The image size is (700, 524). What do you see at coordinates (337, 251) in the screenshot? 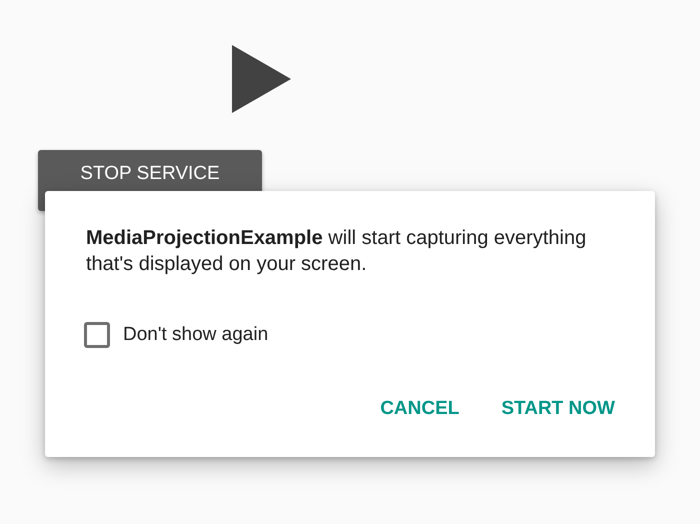
I see `dialog-message: MediaProjectionExample will start capturing everything that's displayed on your screen.` at bounding box center [337, 251].